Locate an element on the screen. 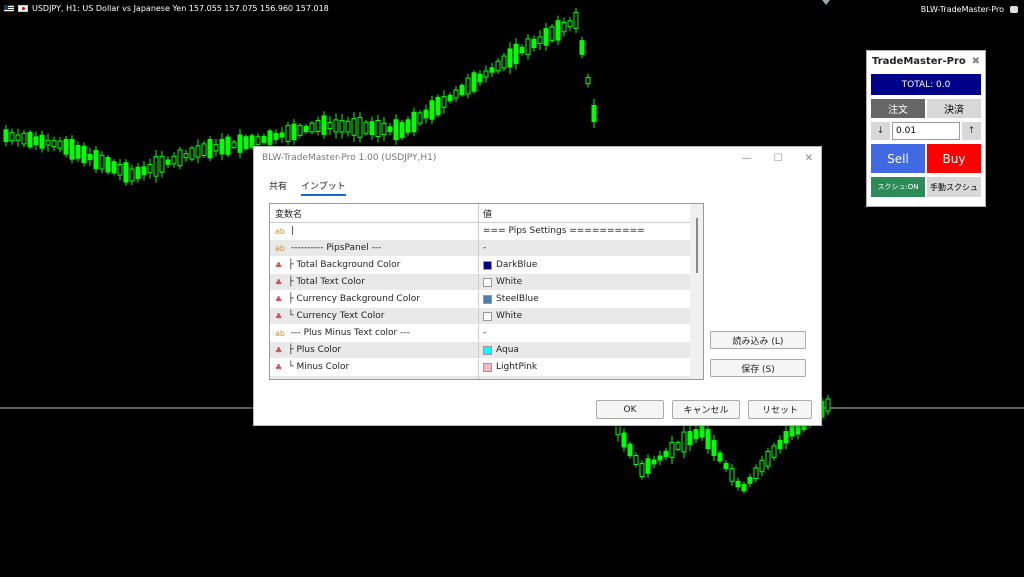 The image size is (1024, 577). expert-advisor-label: BLW-TradeMaster-Pro is located at coordinates (962, 9).